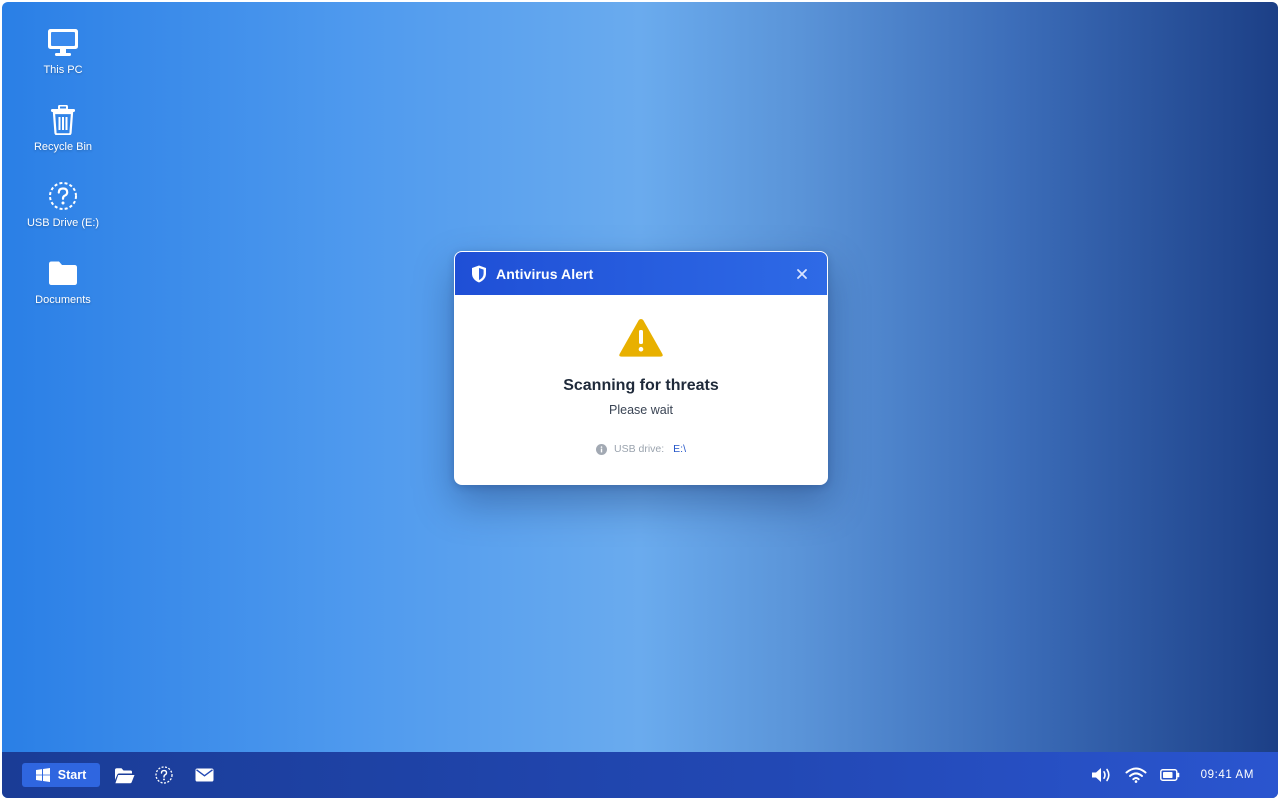  What do you see at coordinates (63, 299) in the screenshot?
I see `desktop-icon-label: Documents` at bounding box center [63, 299].